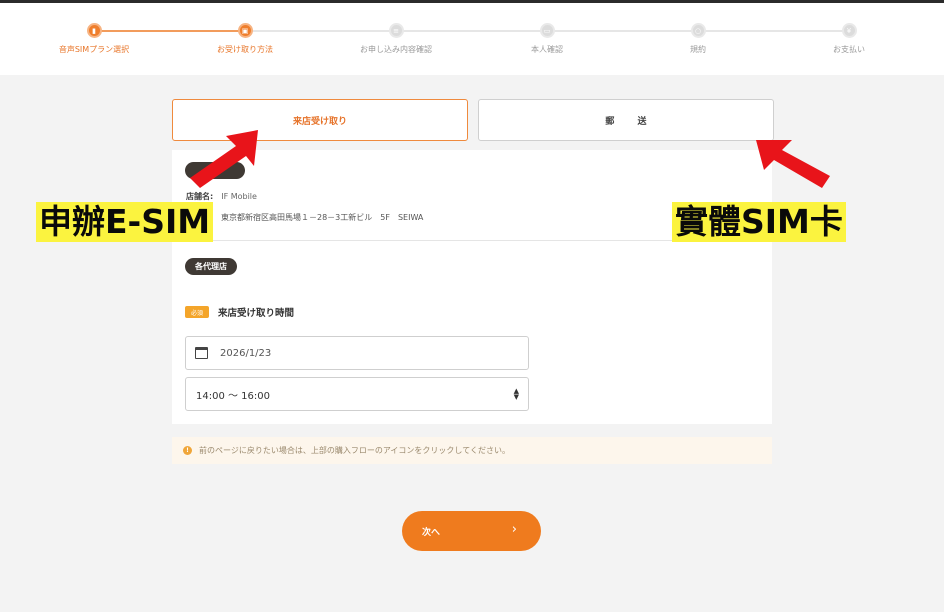 The image size is (944, 612). Describe the element at coordinates (322, 217) in the screenshot. I see `shop-address: 東京都新宿区高田馬場１－28－3工新ビル 5F SEIWA` at that location.